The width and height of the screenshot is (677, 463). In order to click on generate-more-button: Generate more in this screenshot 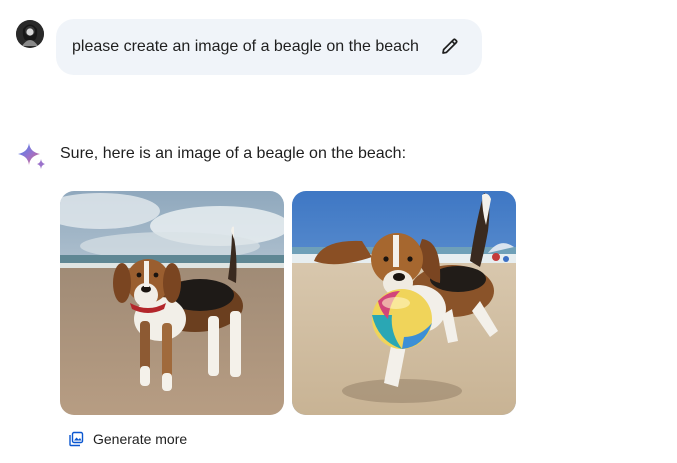, I will do `click(127, 439)`.